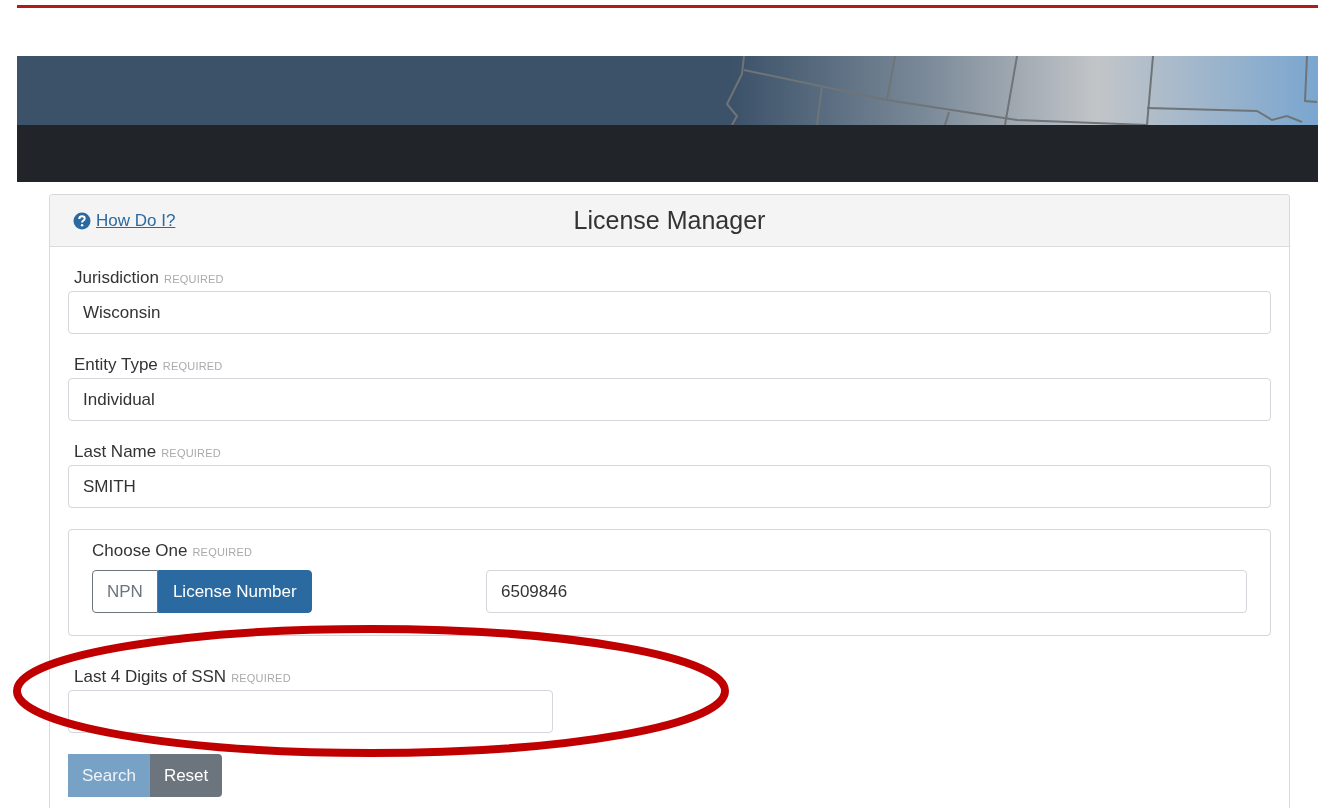 This screenshot has height=809, width=1327. Describe the element at coordinates (116, 365) in the screenshot. I see `field-label: Entity Type` at that location.